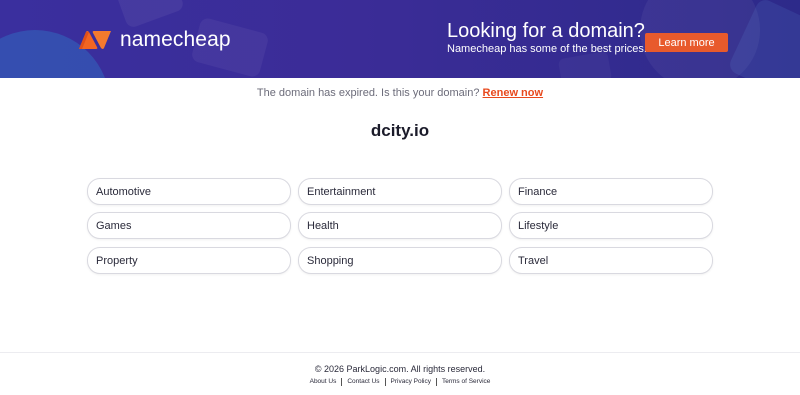 This screenshot has height=395, width=800. Describe the element at coordinates (400, 225) in the screenshot. I see `category-health: Health` at that location.